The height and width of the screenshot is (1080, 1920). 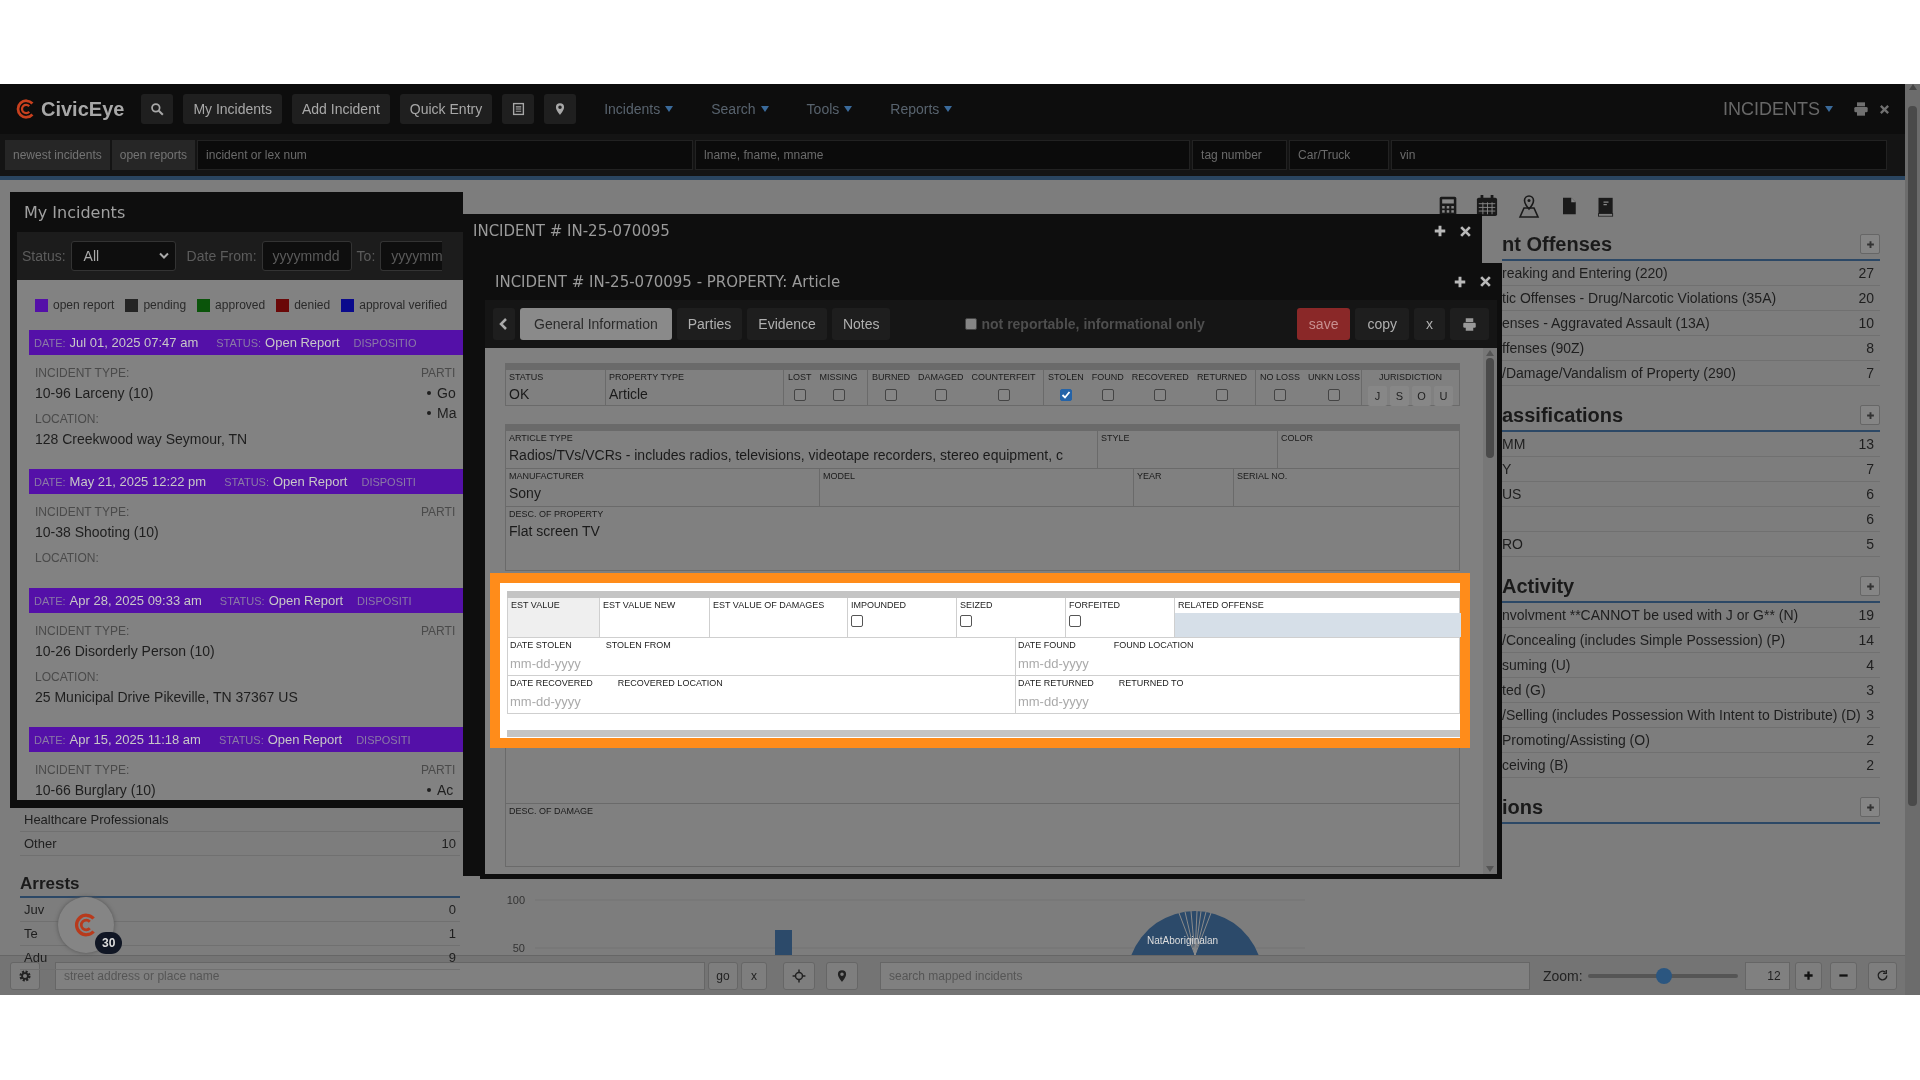 I want to click on document-icon, so click(x=1569, y=206).